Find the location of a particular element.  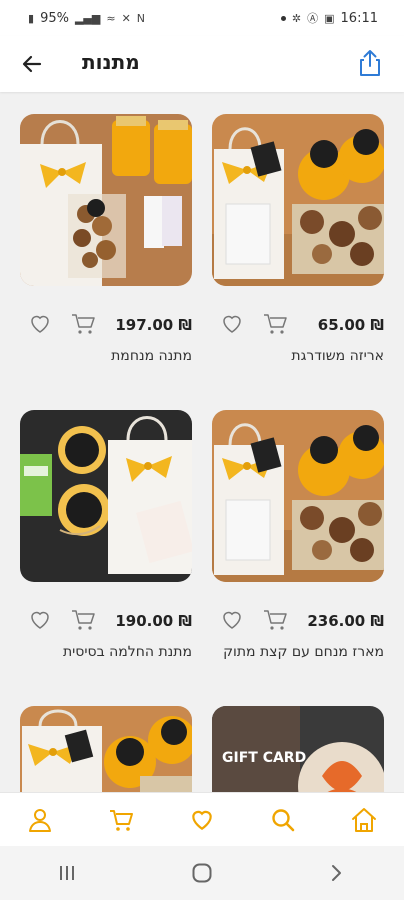

product-card: 197.00 ₪ מתנה מנחמת is located at coordinates (106, 239).